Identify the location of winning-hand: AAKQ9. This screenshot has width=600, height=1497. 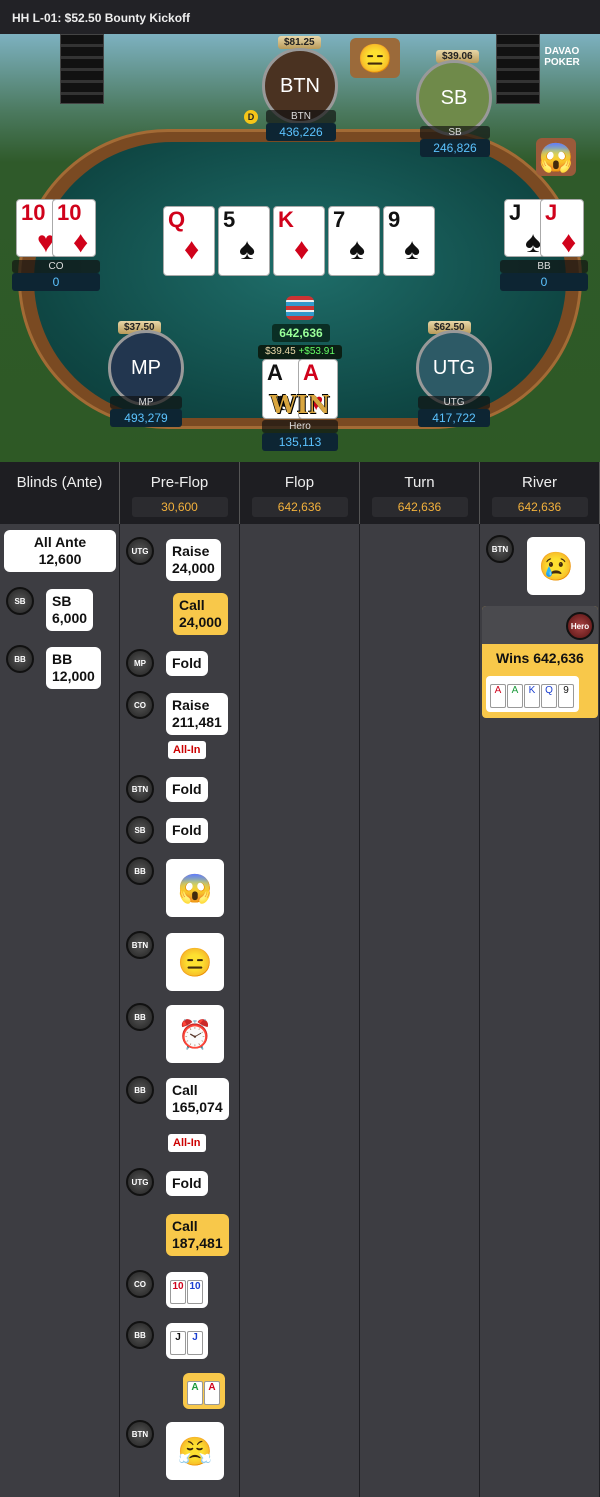
(532, 694).